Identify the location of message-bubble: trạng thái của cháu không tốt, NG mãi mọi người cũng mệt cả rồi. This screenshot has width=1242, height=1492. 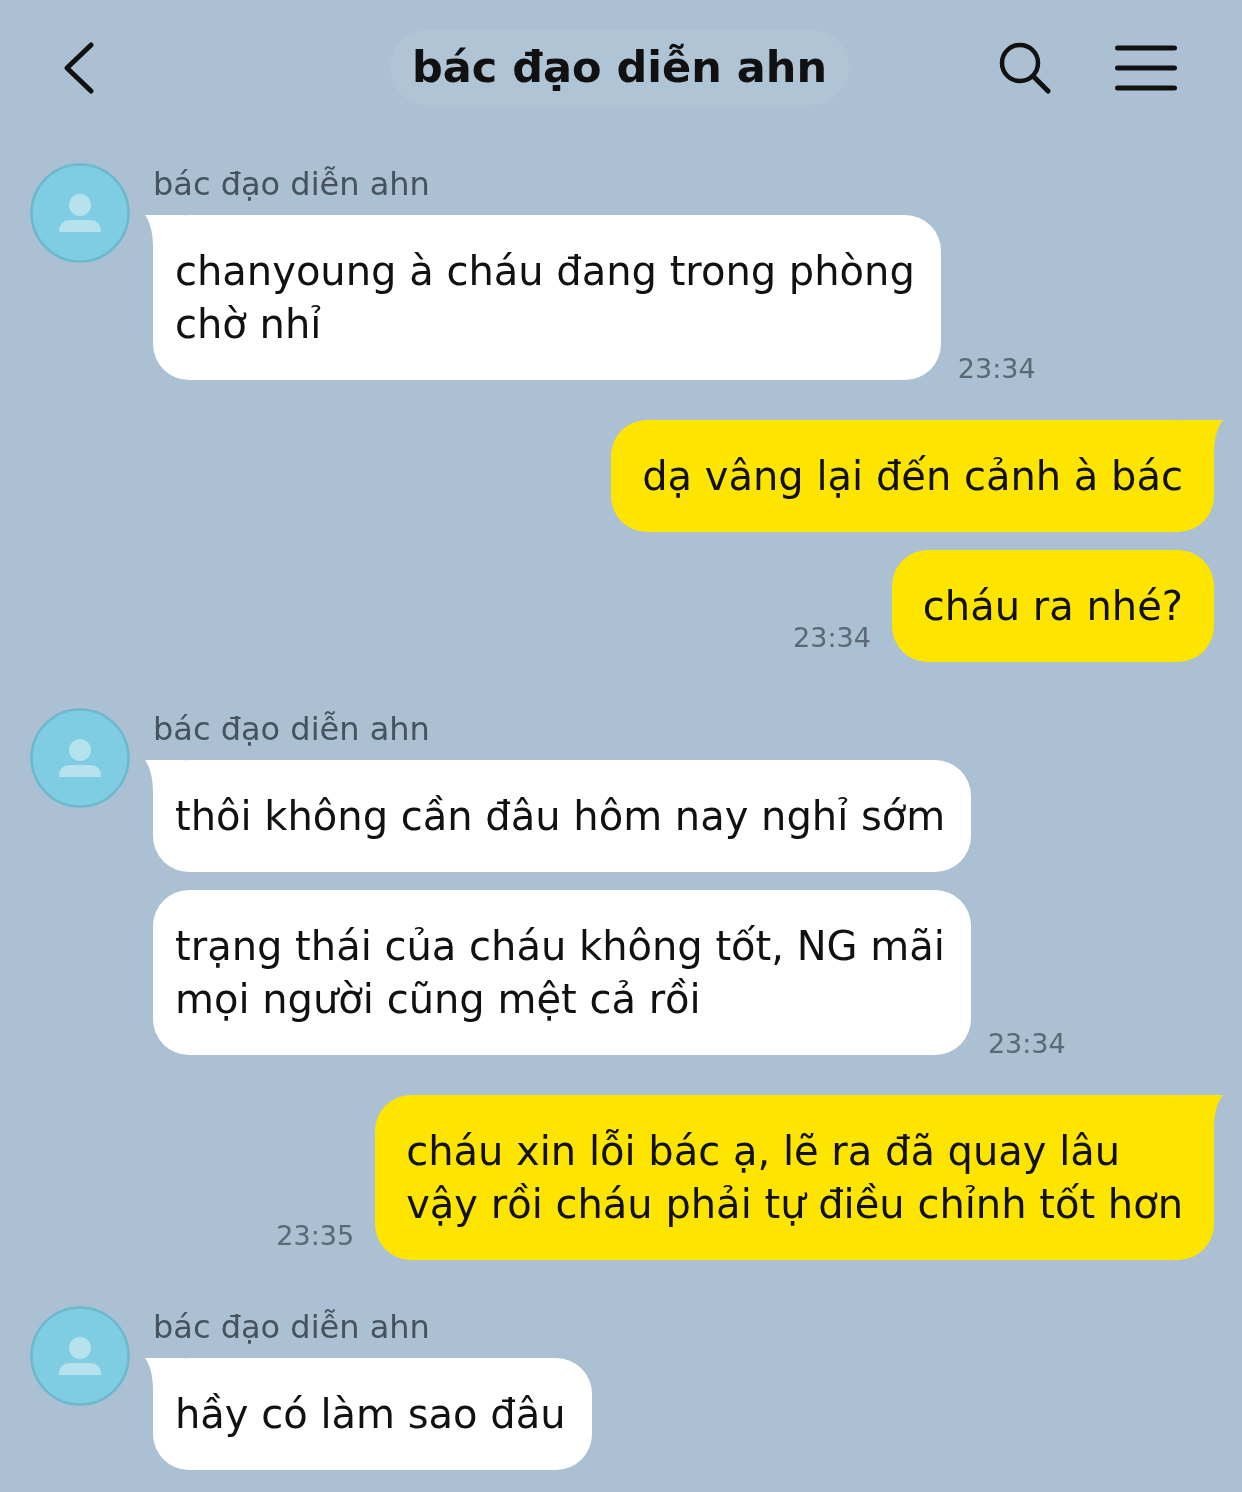
(562, 972).